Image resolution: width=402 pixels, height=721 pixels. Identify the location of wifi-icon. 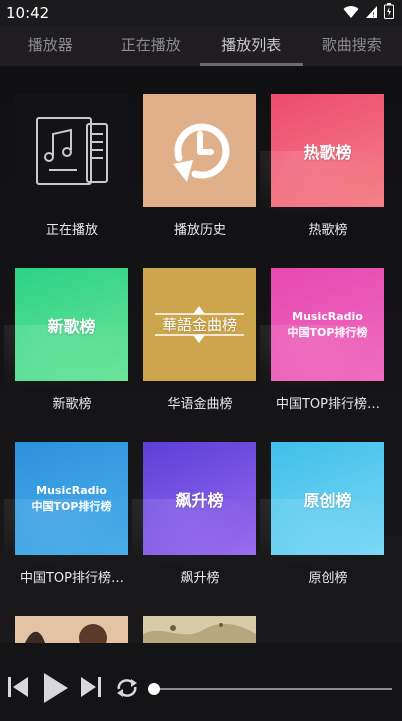
(351, 13).